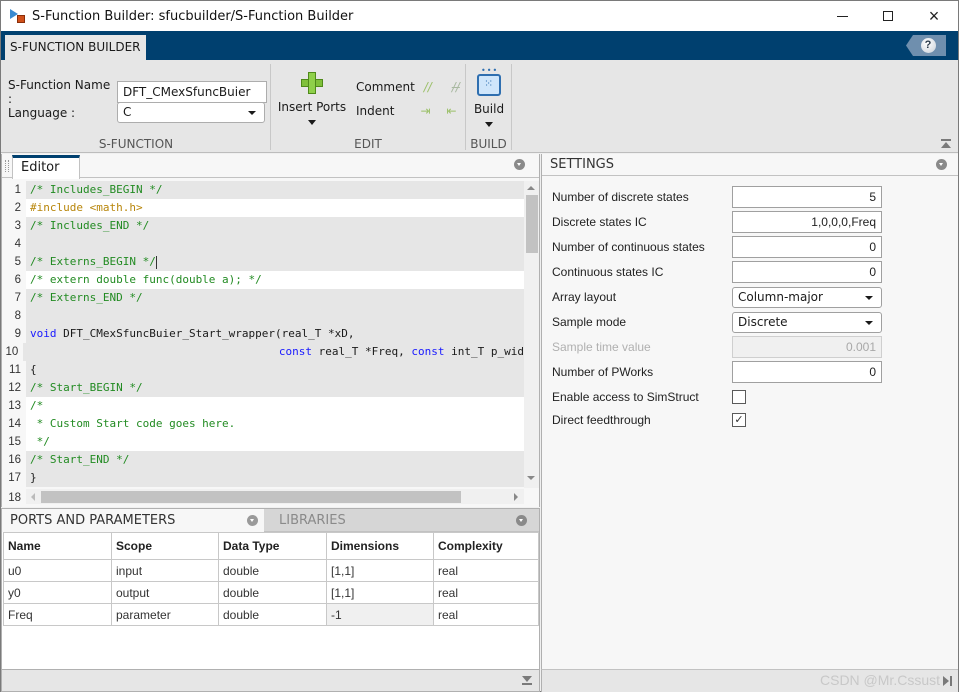  I want to click on sfunction-name-input: DFT_CMexSfuncBuier, so click(192, 92).